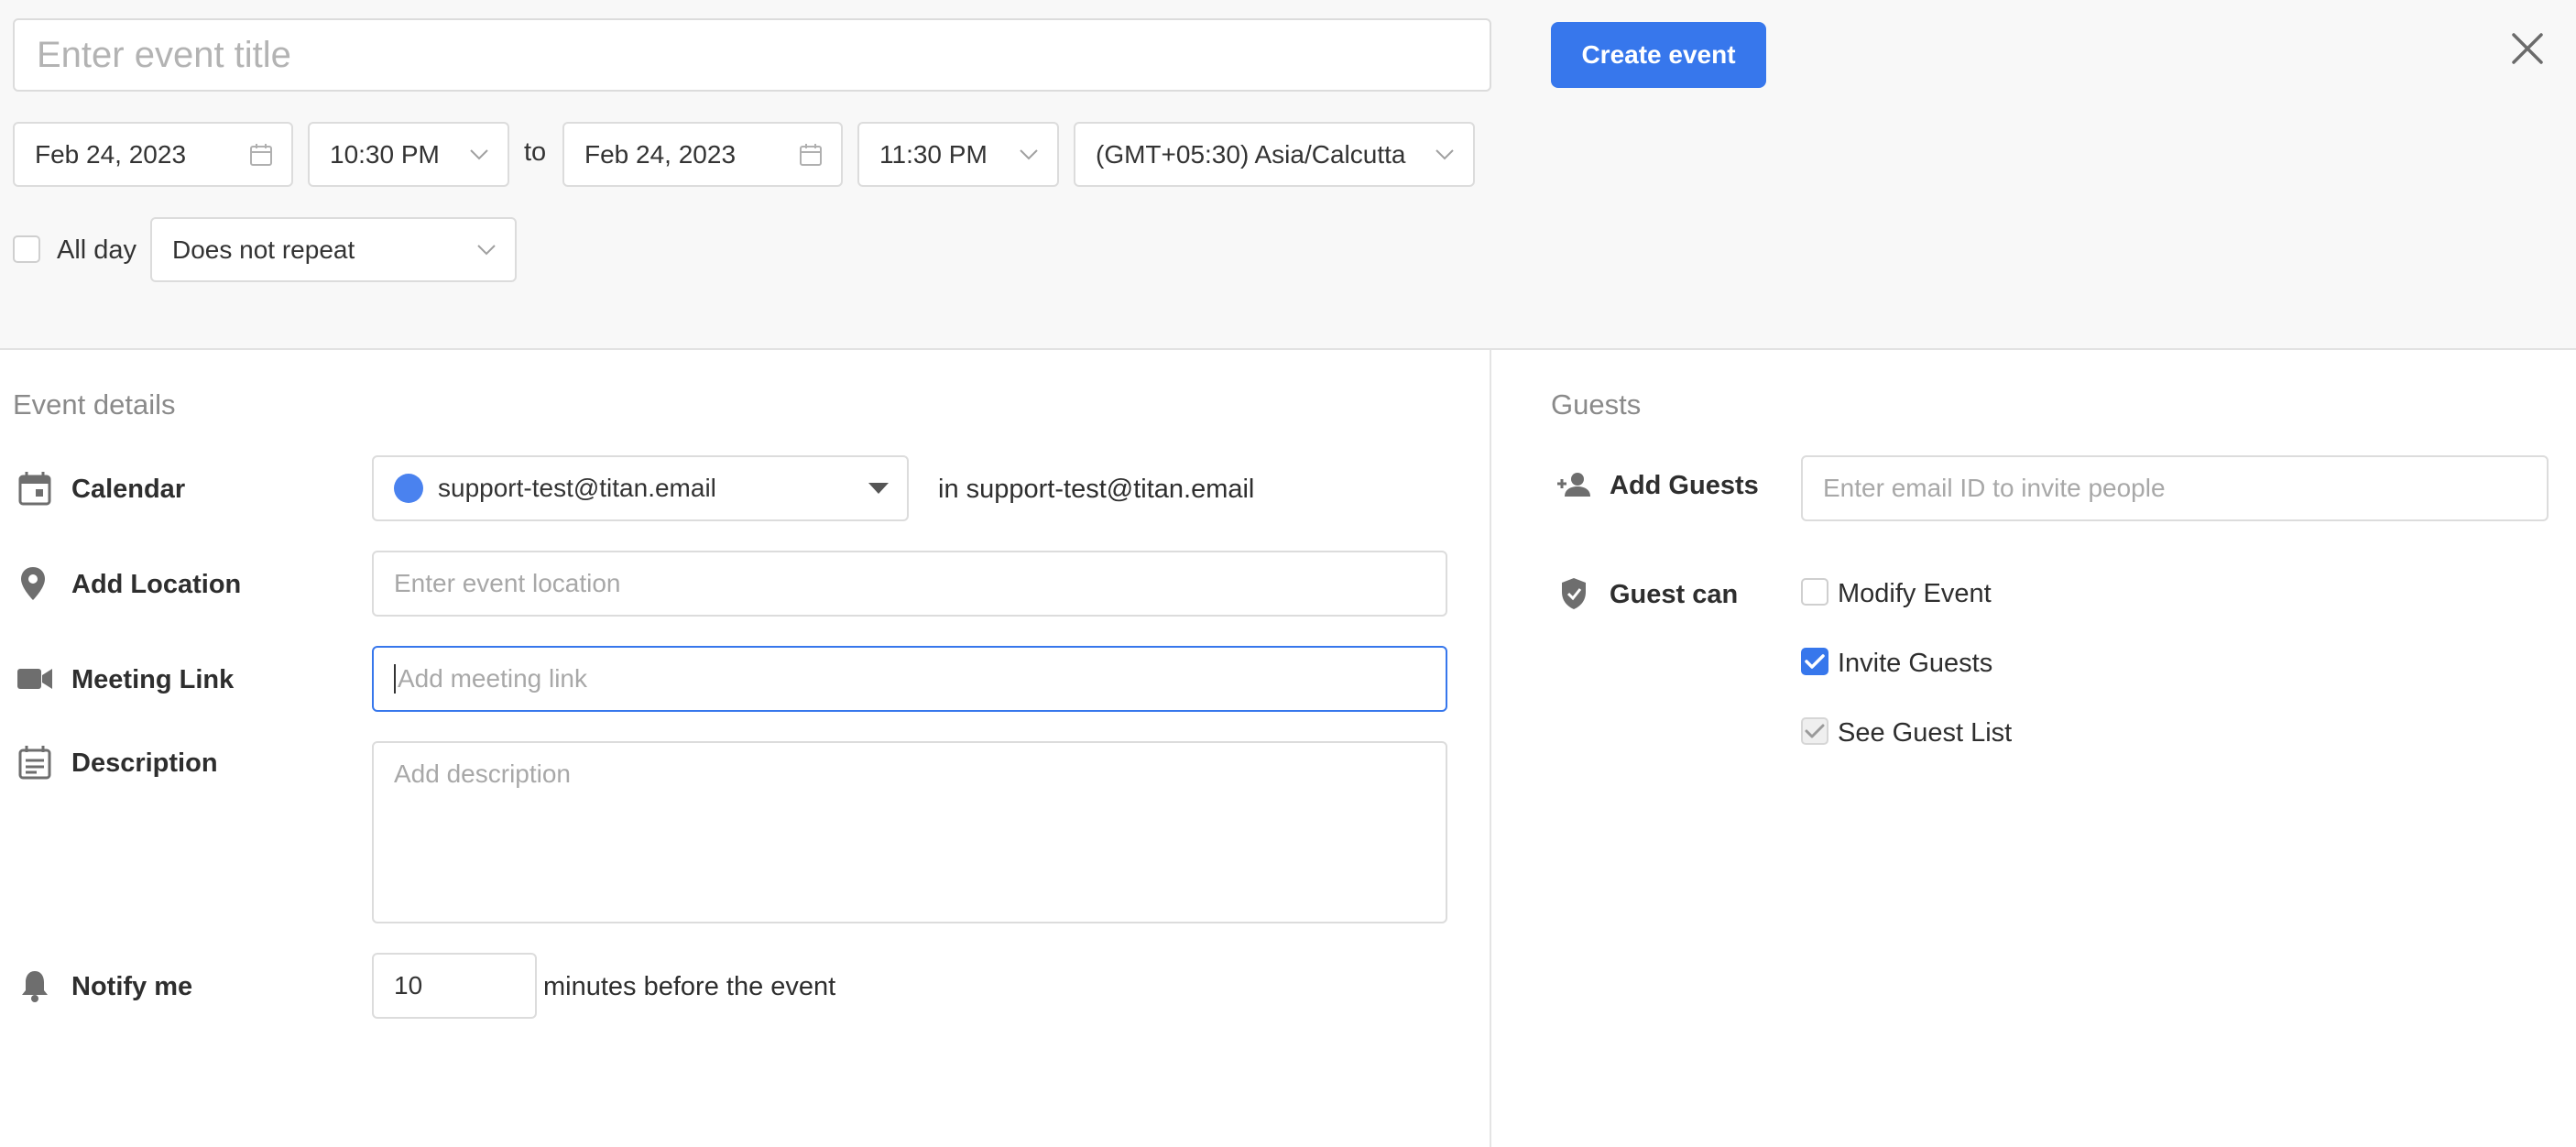  I want to click on end-date-value: Feb 24, 2023, so click(660, 154).